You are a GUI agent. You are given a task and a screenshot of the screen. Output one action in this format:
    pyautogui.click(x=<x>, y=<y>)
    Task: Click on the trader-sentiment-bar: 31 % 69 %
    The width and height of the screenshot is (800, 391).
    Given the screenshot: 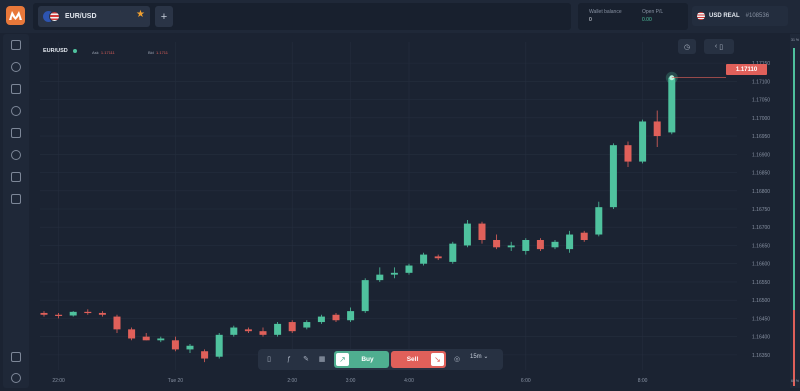 What is the action you would take?
    pyautogui.click(x=795, y=211)
    